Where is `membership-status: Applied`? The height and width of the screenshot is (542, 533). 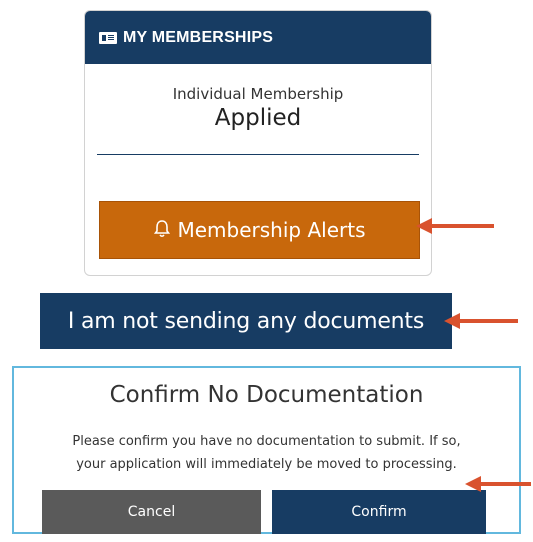
membership-status: Applied is located at coordinates (258, 118).